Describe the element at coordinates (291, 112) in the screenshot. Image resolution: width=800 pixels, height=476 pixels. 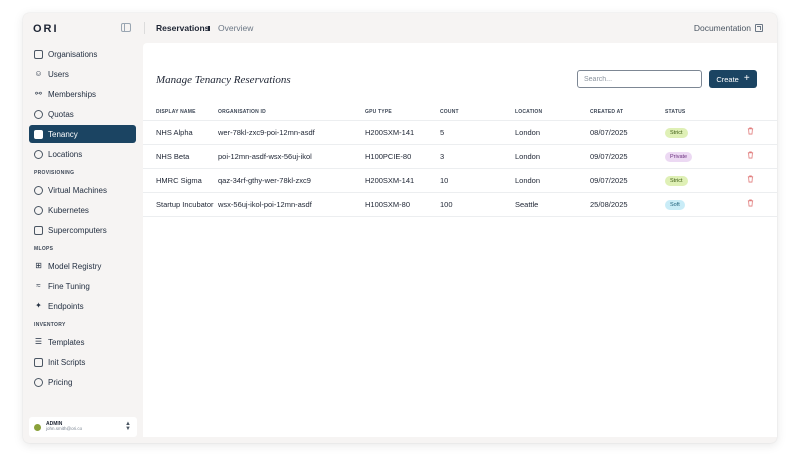
I see `column-header-organisation-id: ORGANISATION ID` at that location.